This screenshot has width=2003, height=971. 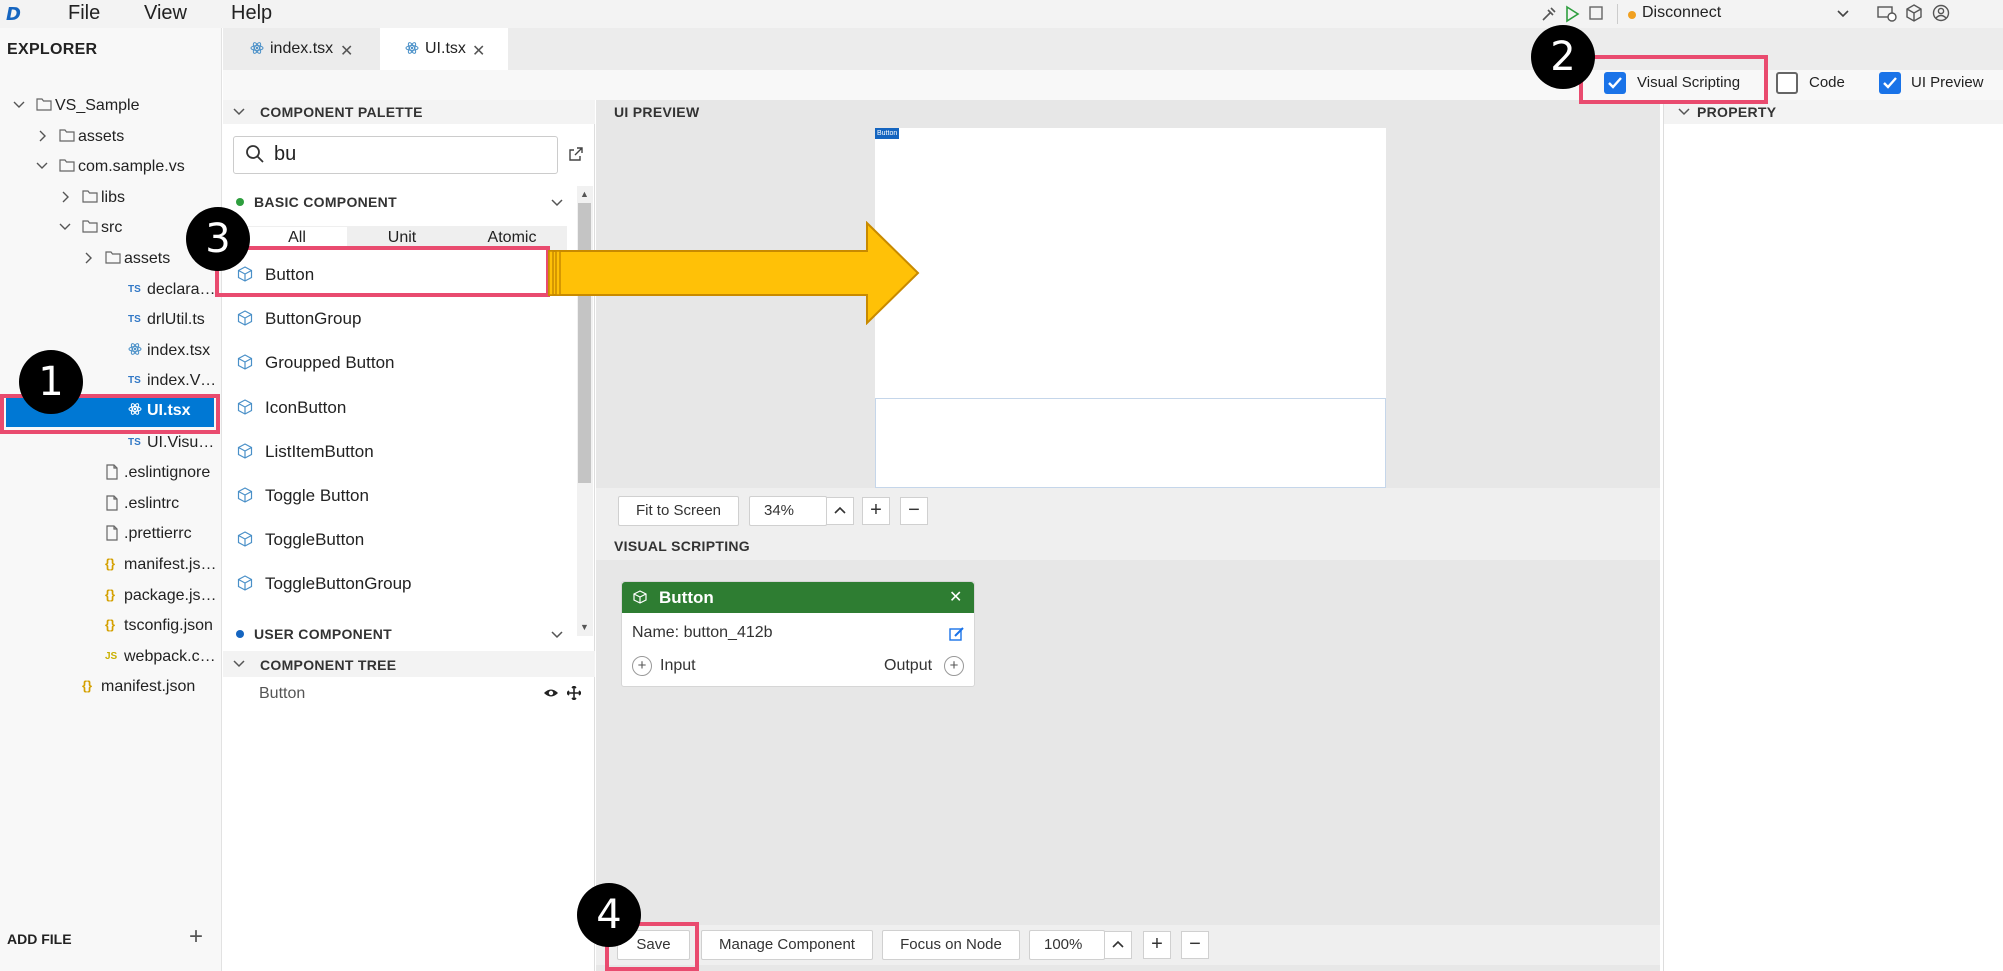 I want to click on ui-preview-checkbox, so click(x=1890, y=83).